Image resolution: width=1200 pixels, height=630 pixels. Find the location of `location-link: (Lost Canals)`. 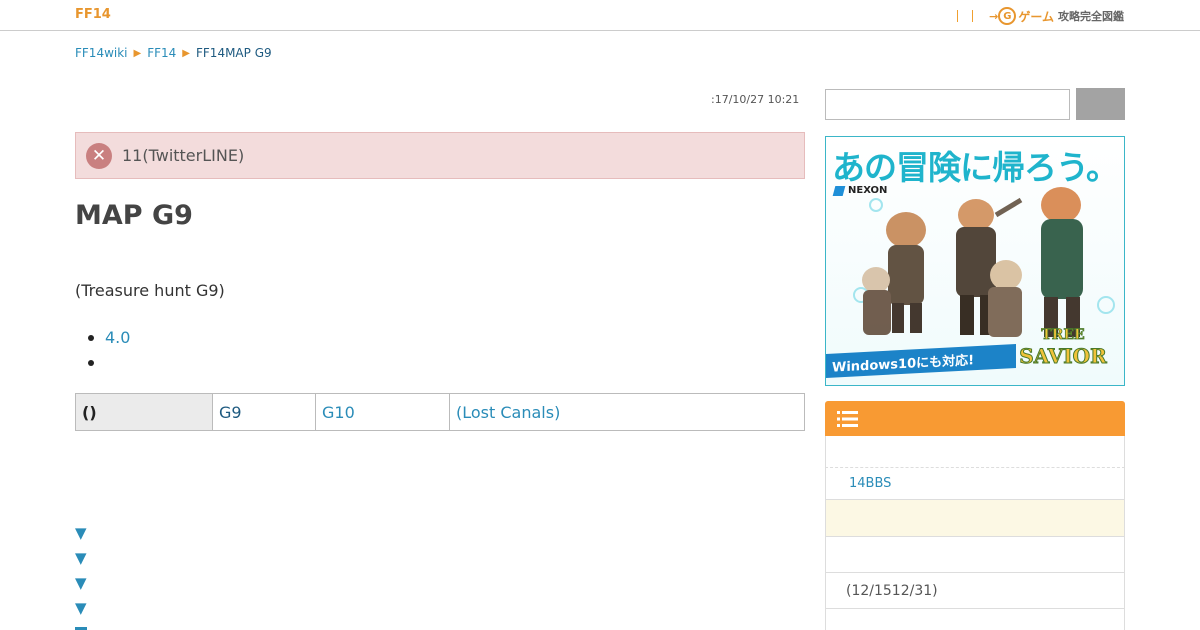

location-link: (Lost Canals) is located at coordinates (508, 412).